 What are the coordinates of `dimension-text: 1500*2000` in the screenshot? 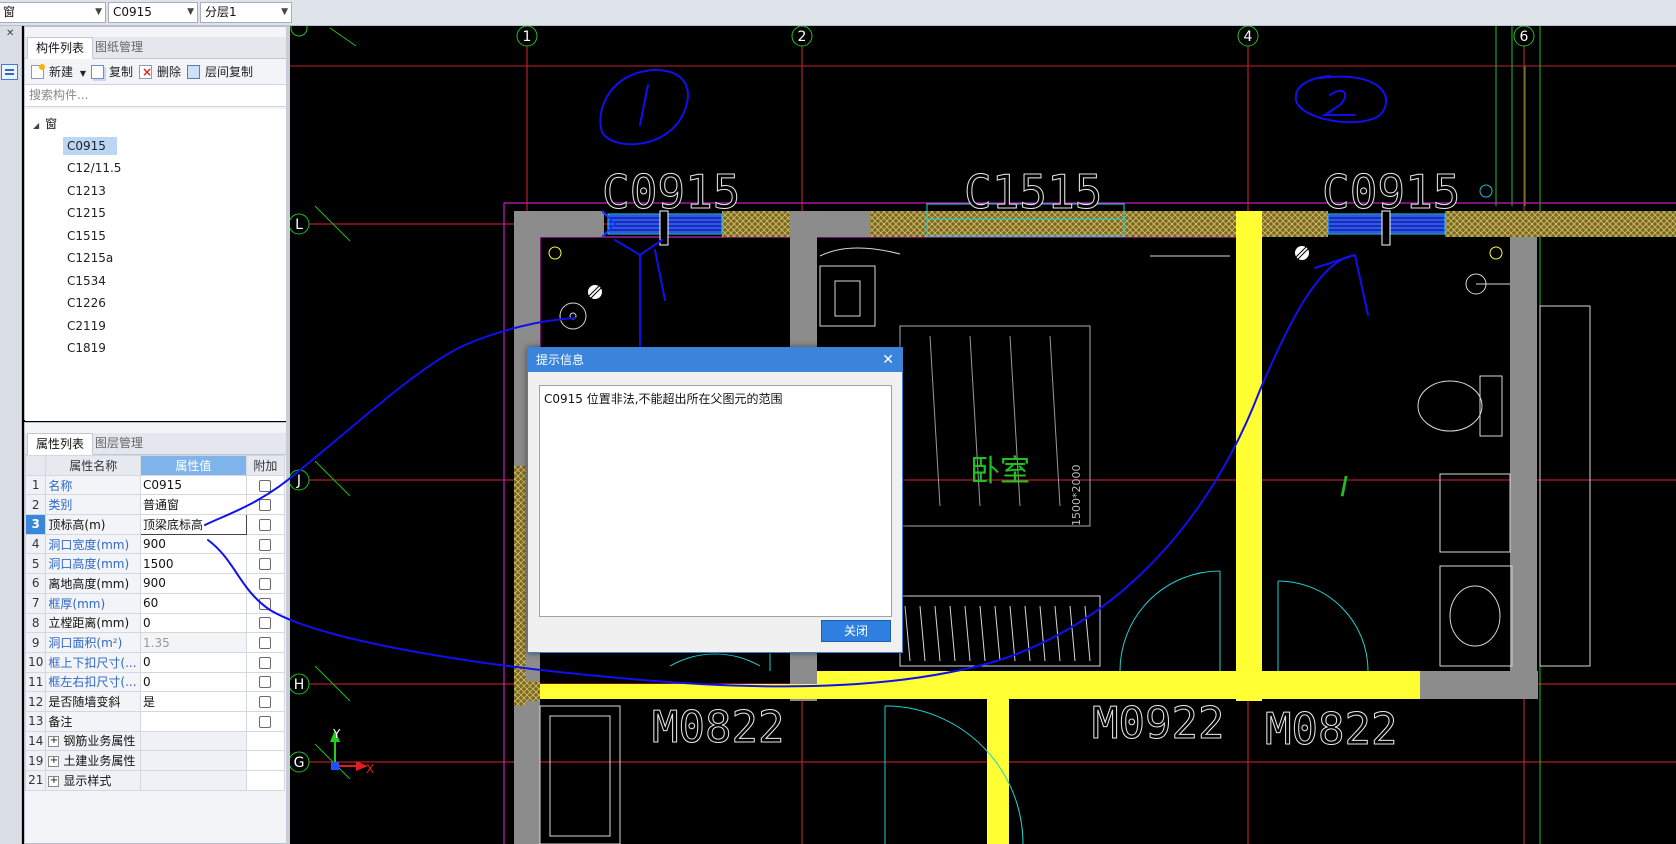 It's located at (1076, 496).